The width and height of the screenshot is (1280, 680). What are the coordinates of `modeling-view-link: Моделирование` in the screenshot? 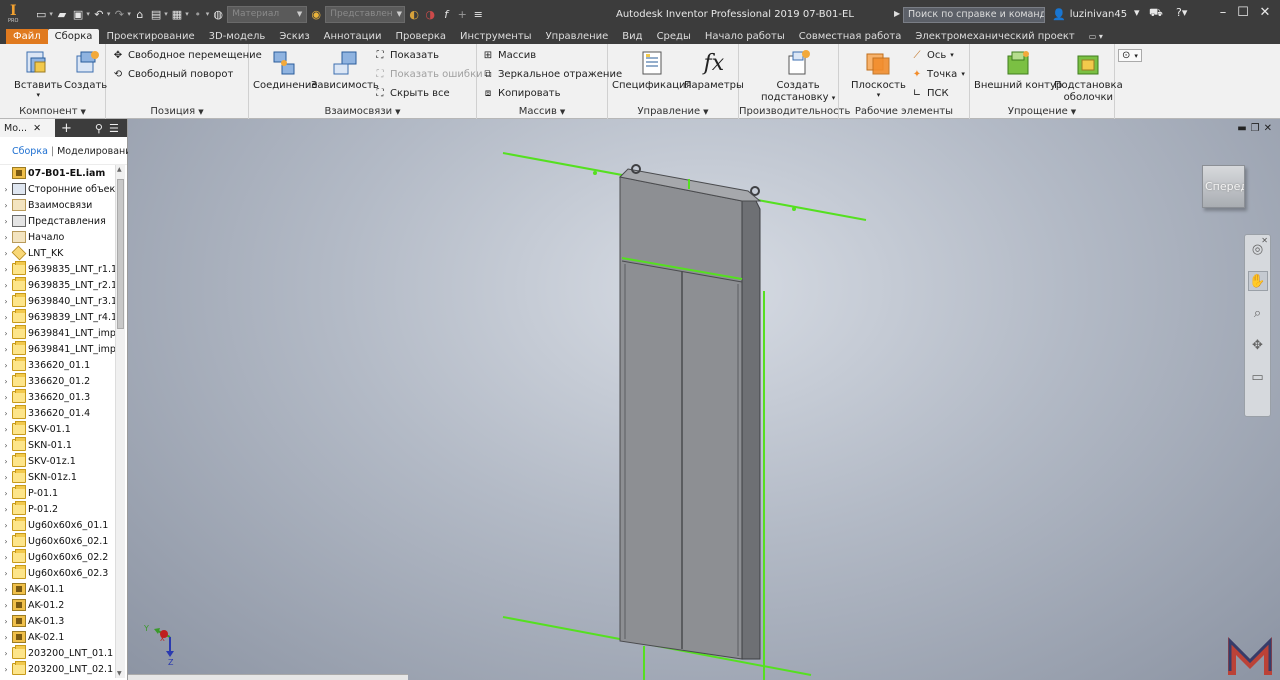 It's located at (97, 151).